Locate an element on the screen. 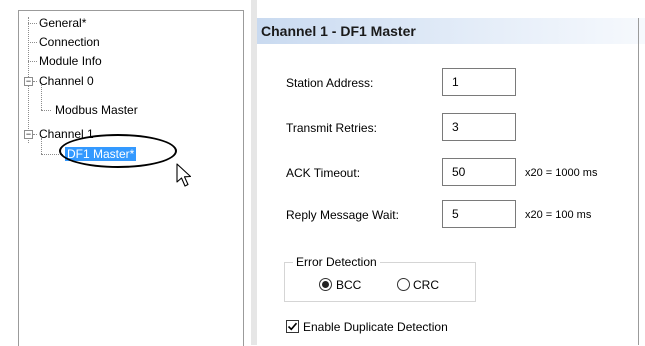 The height and width of the screenshot is (346, 645). panel-header: Channel 1 - DF1 Master is located at coordinates (451, 31).